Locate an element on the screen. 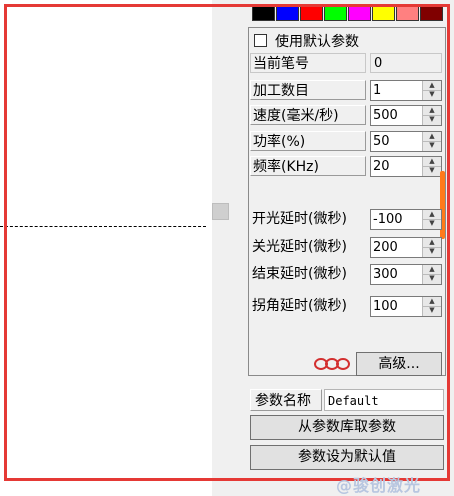  laser-on-delay-down-icon: ▼ is located at coordinates (432, 223).